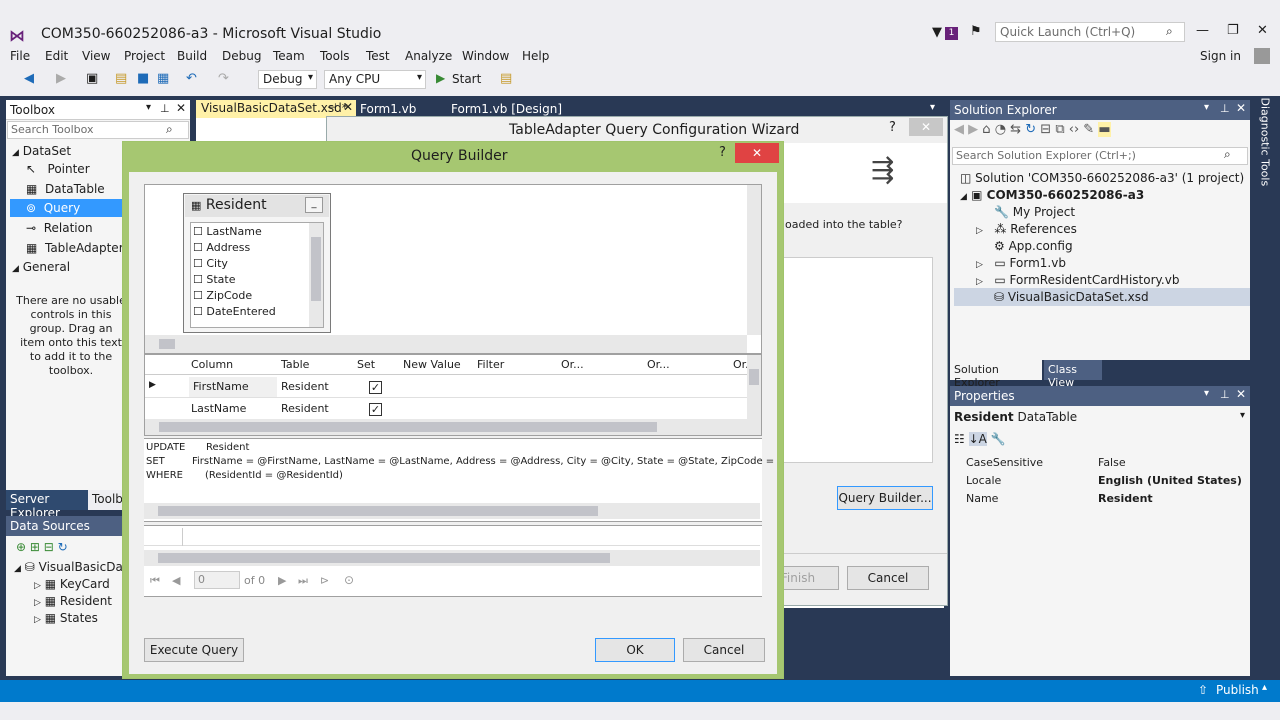 This screenshot has height=720, width=1280. Describe the element at coordinates (1088, 129) in the screenshot. I see `properties-icon: ✎` at that location.